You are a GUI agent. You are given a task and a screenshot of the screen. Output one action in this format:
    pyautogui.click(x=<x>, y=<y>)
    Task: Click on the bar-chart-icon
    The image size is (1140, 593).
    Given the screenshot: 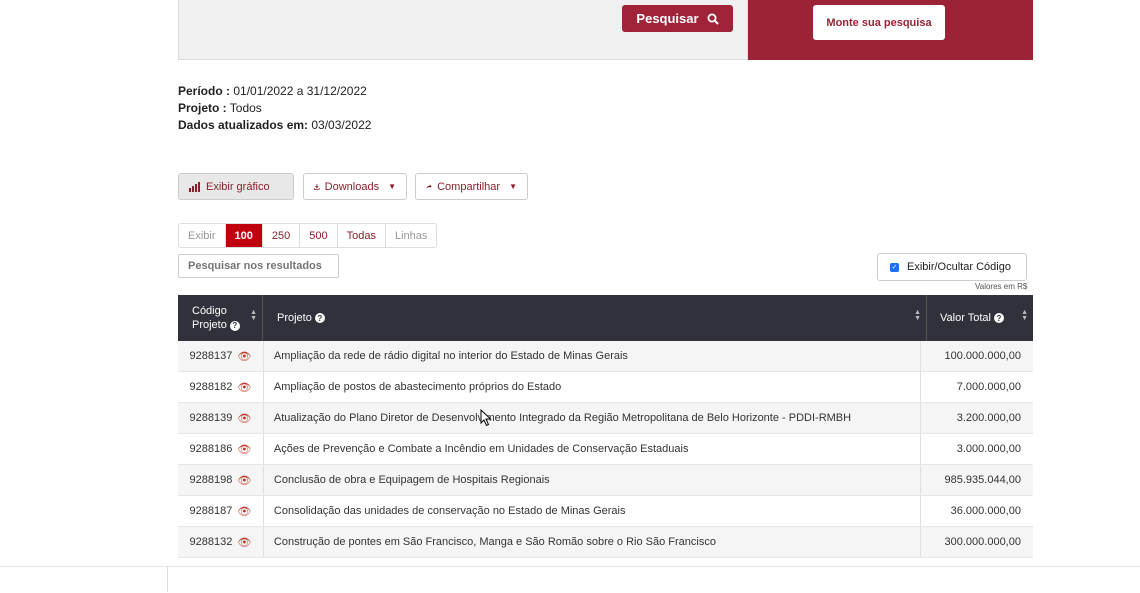 What is the action you would take?
    pyautogui.click(x=194, y=186)
    